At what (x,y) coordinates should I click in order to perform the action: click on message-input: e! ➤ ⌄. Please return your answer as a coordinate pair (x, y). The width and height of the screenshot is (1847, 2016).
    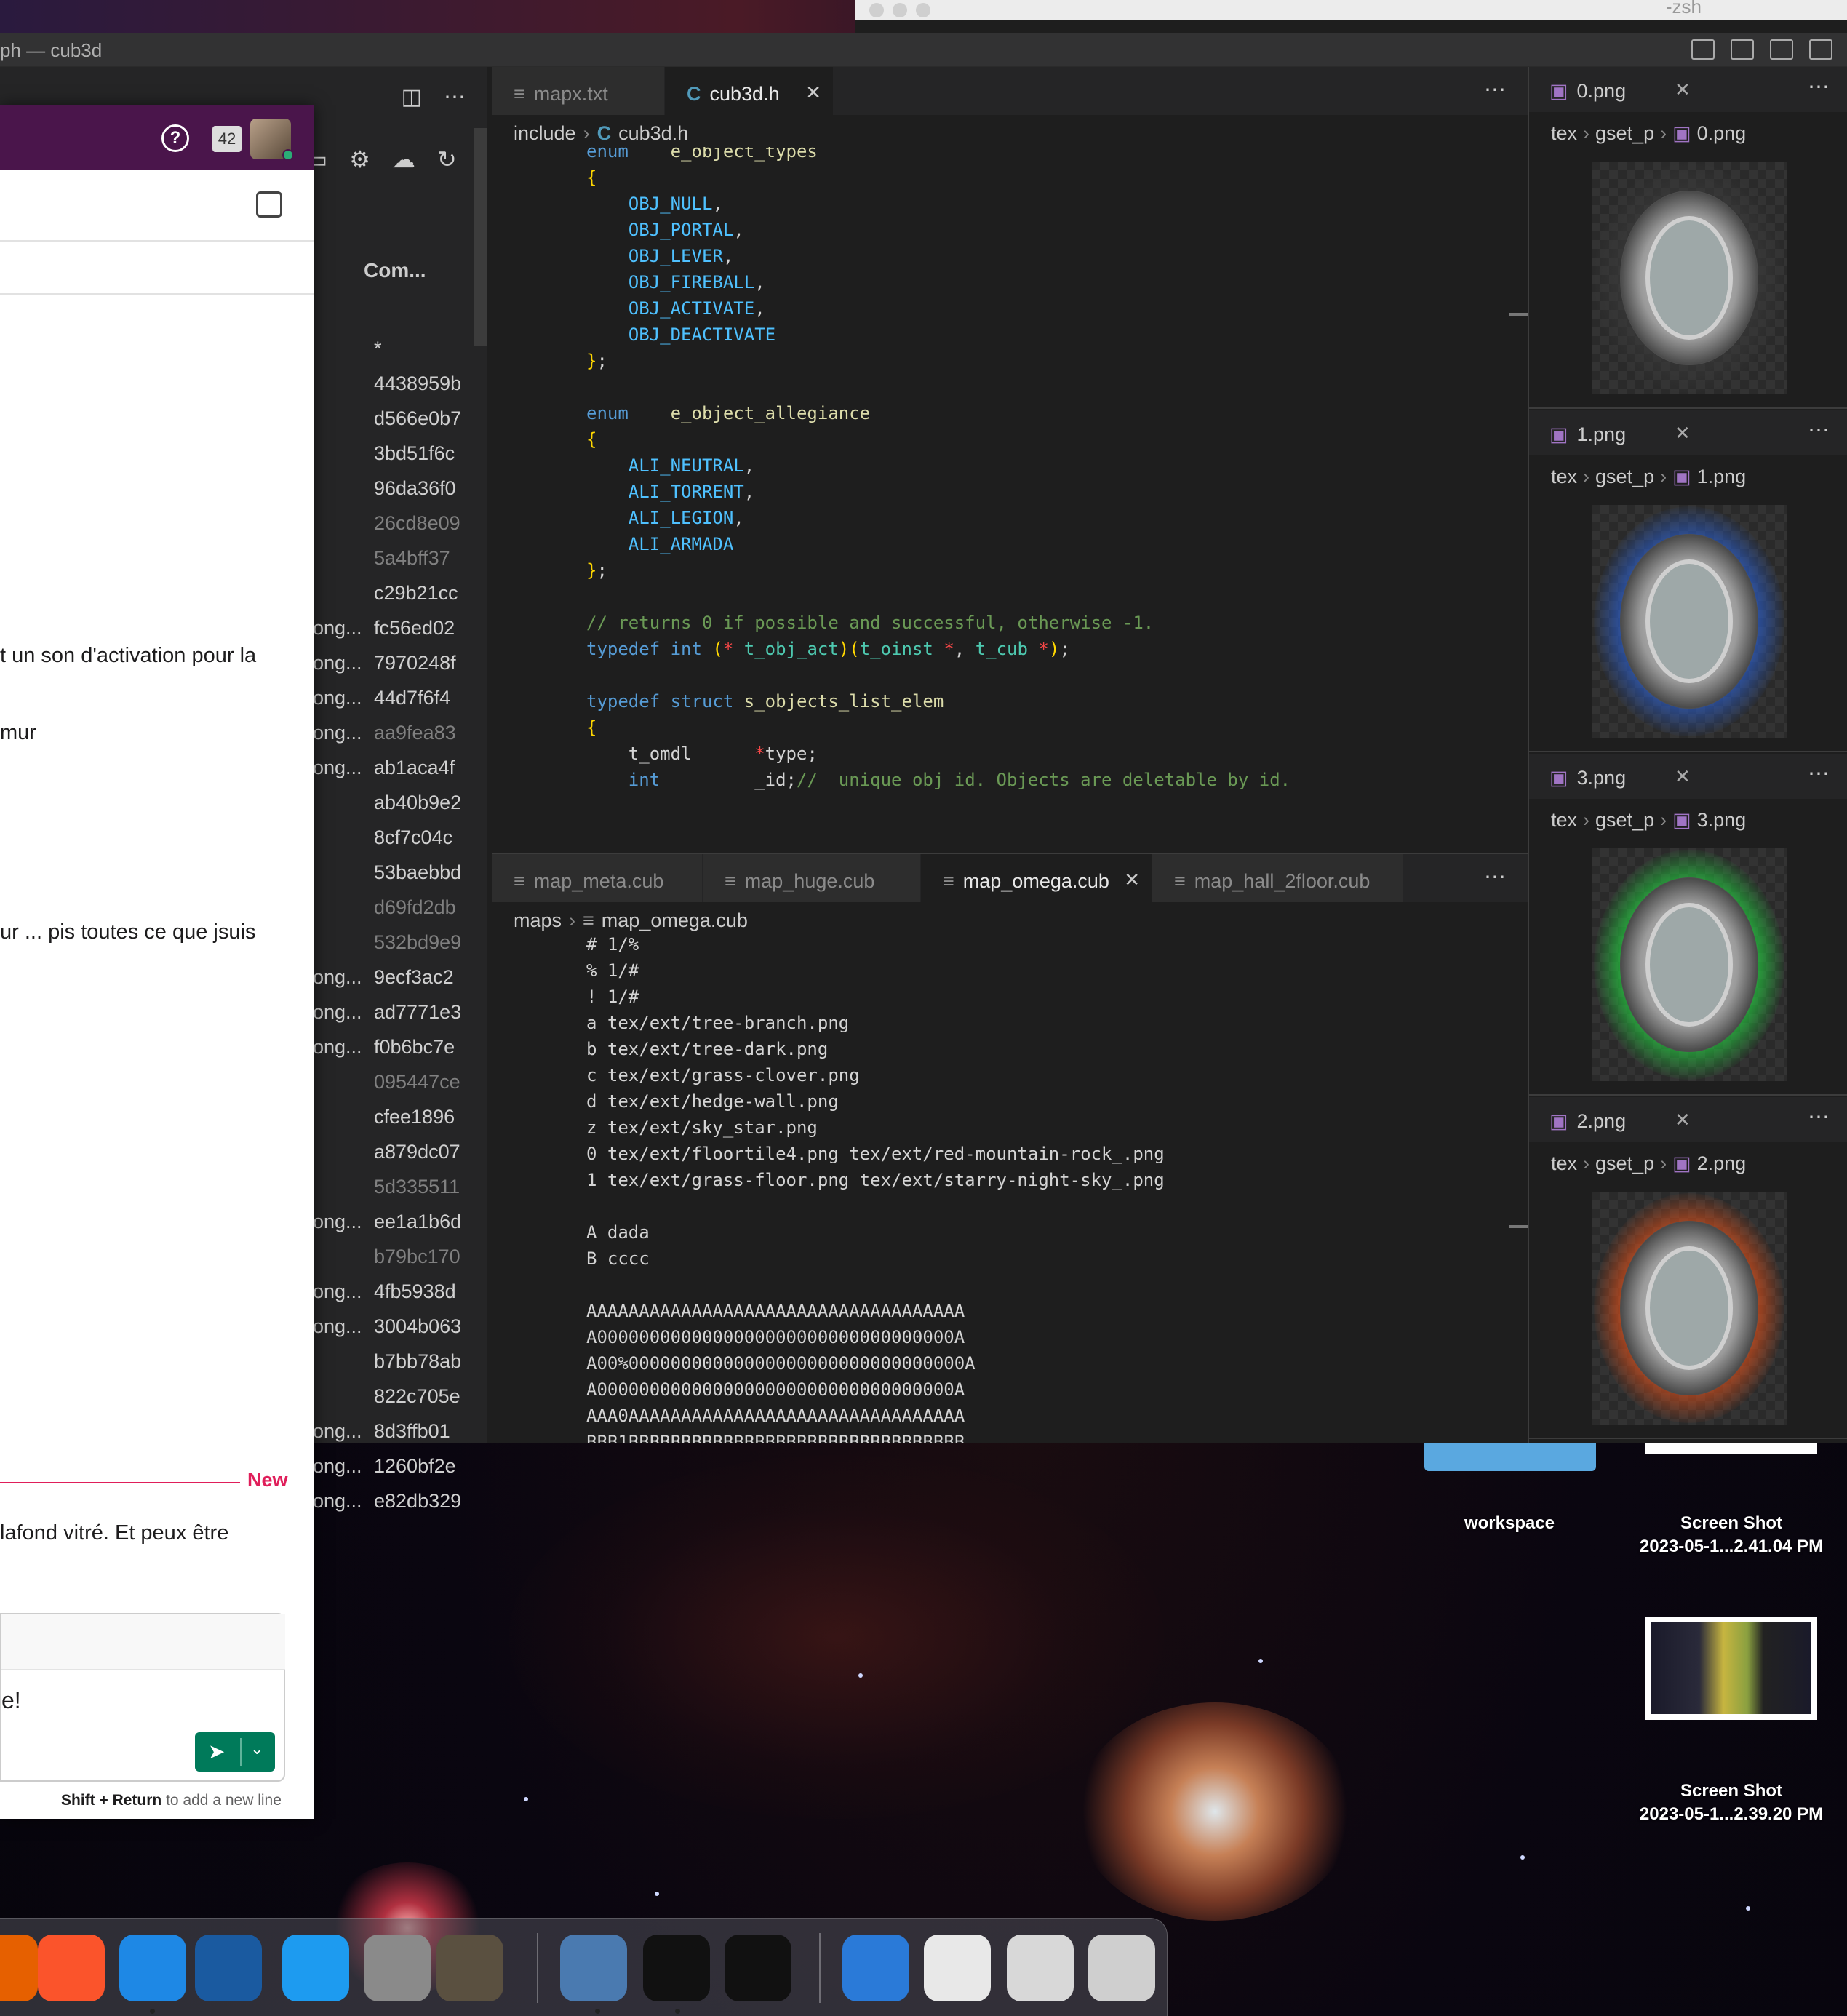
    Looking at the image, I should click on (142, 1697).